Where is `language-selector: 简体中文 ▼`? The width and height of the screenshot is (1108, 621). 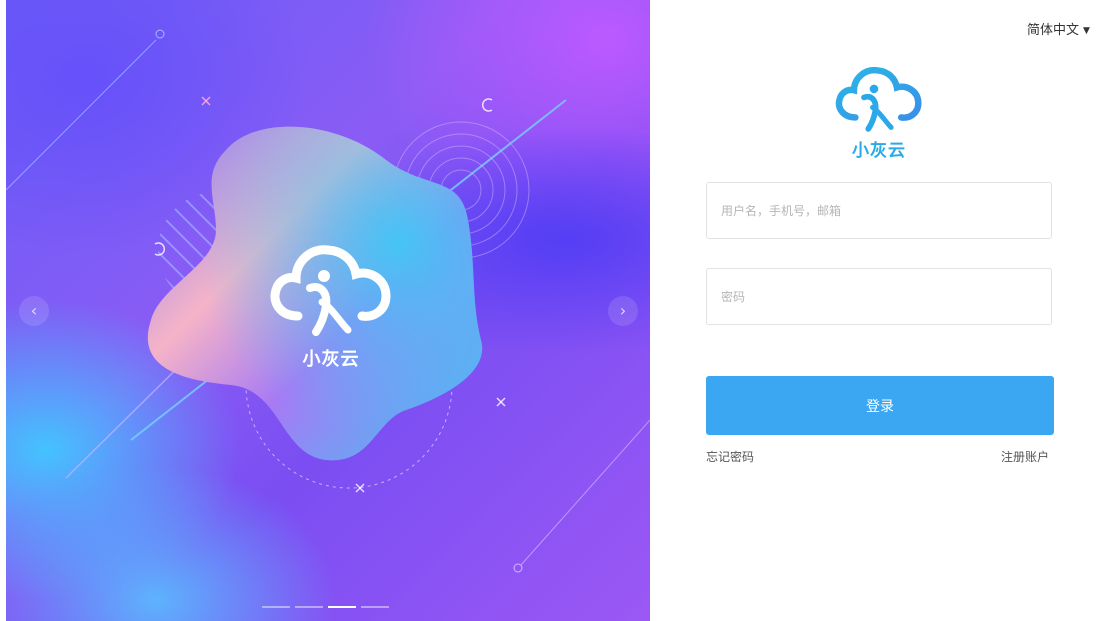
language-selector: 简体中文 ▼ is located at coordinates (1058, 28).